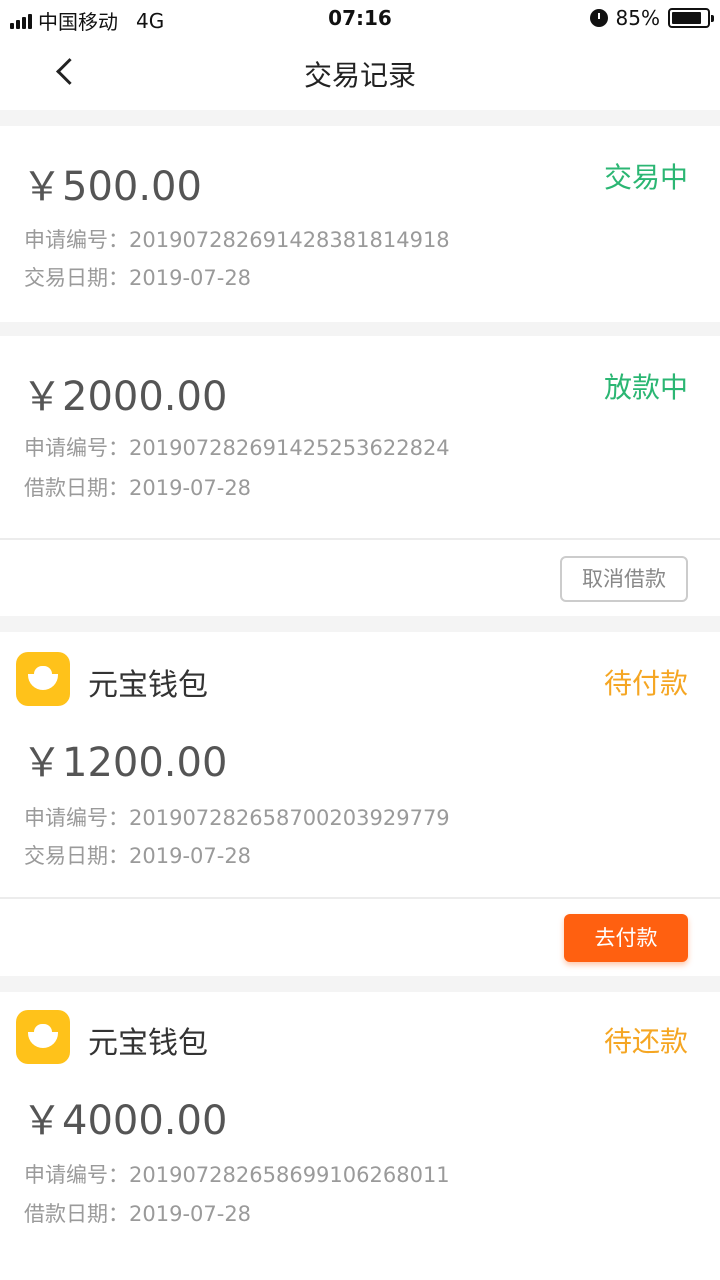 The height and width of the screenshot is (1280, 720). What do you see at coordinates (645, 177) in the screenshot?
I see `status-label: 交易中` at bounding box center [645, 177].